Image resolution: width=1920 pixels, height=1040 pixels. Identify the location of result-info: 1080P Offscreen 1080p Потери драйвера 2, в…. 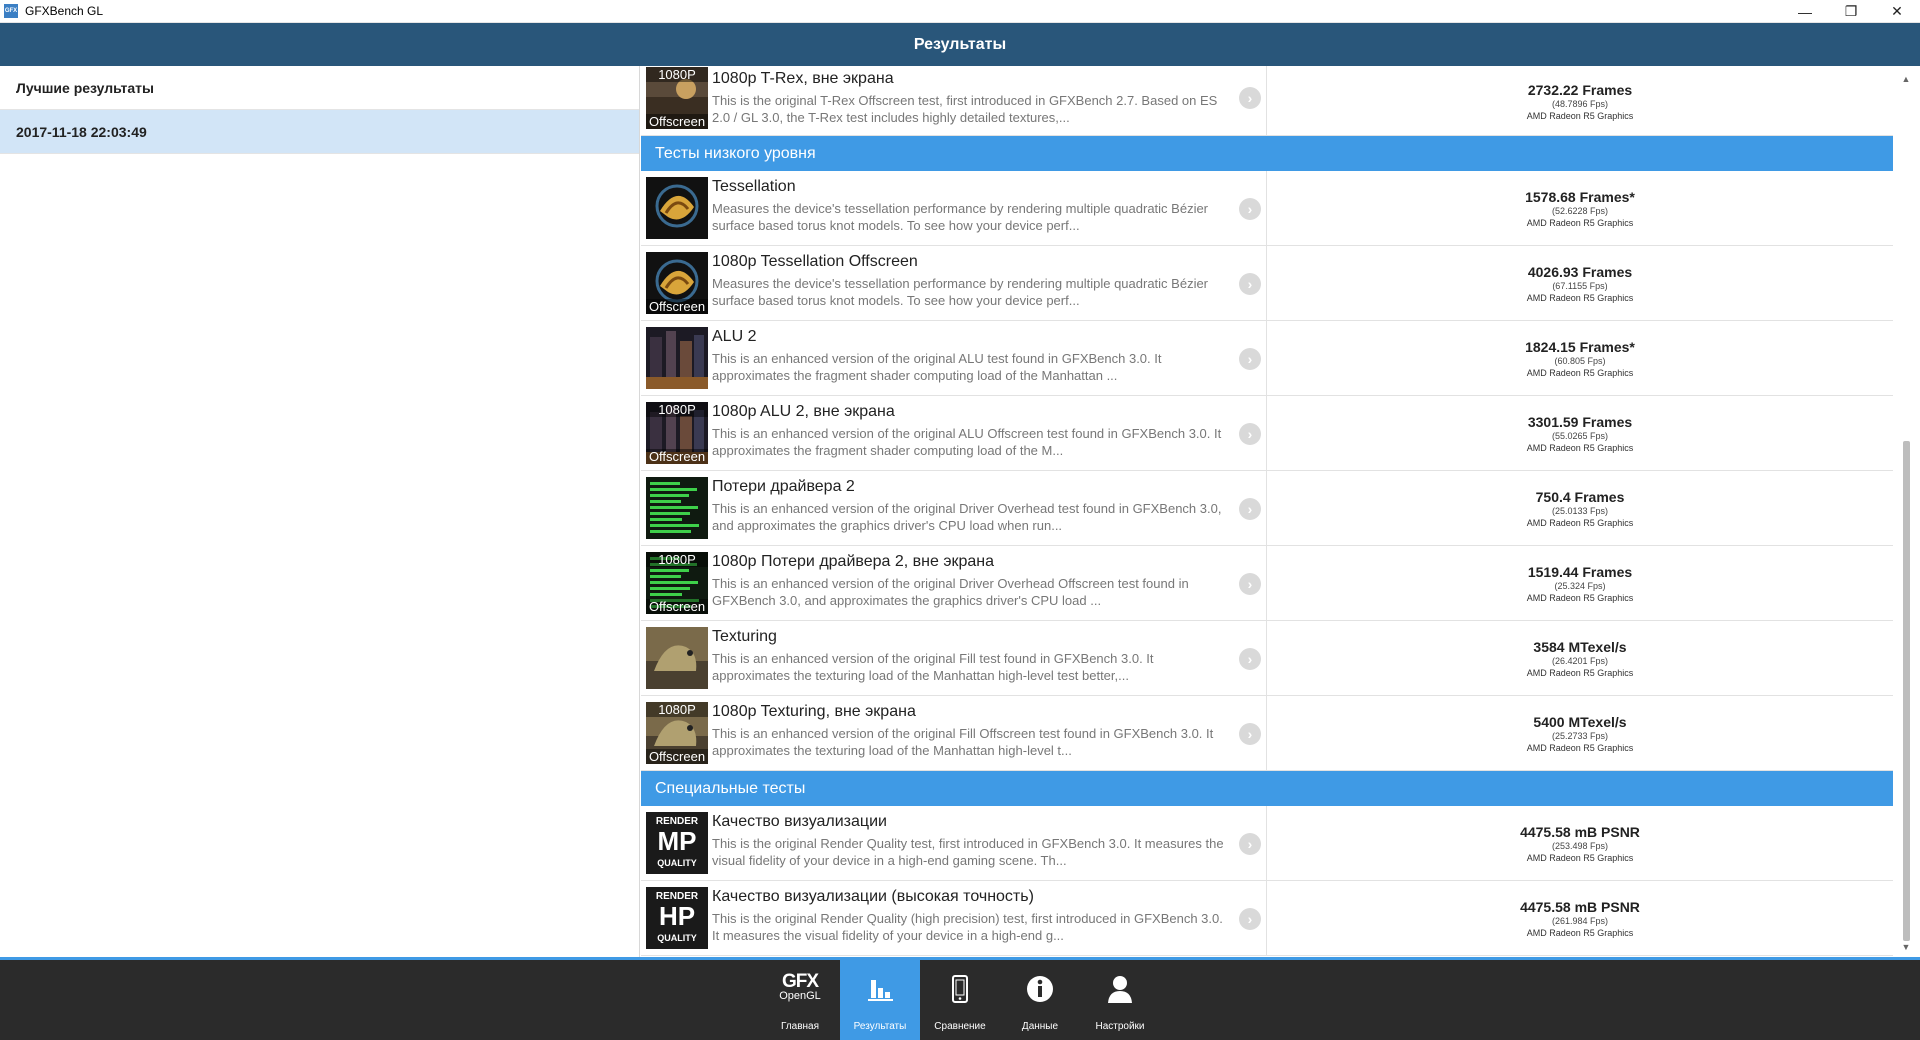
(954, 583).